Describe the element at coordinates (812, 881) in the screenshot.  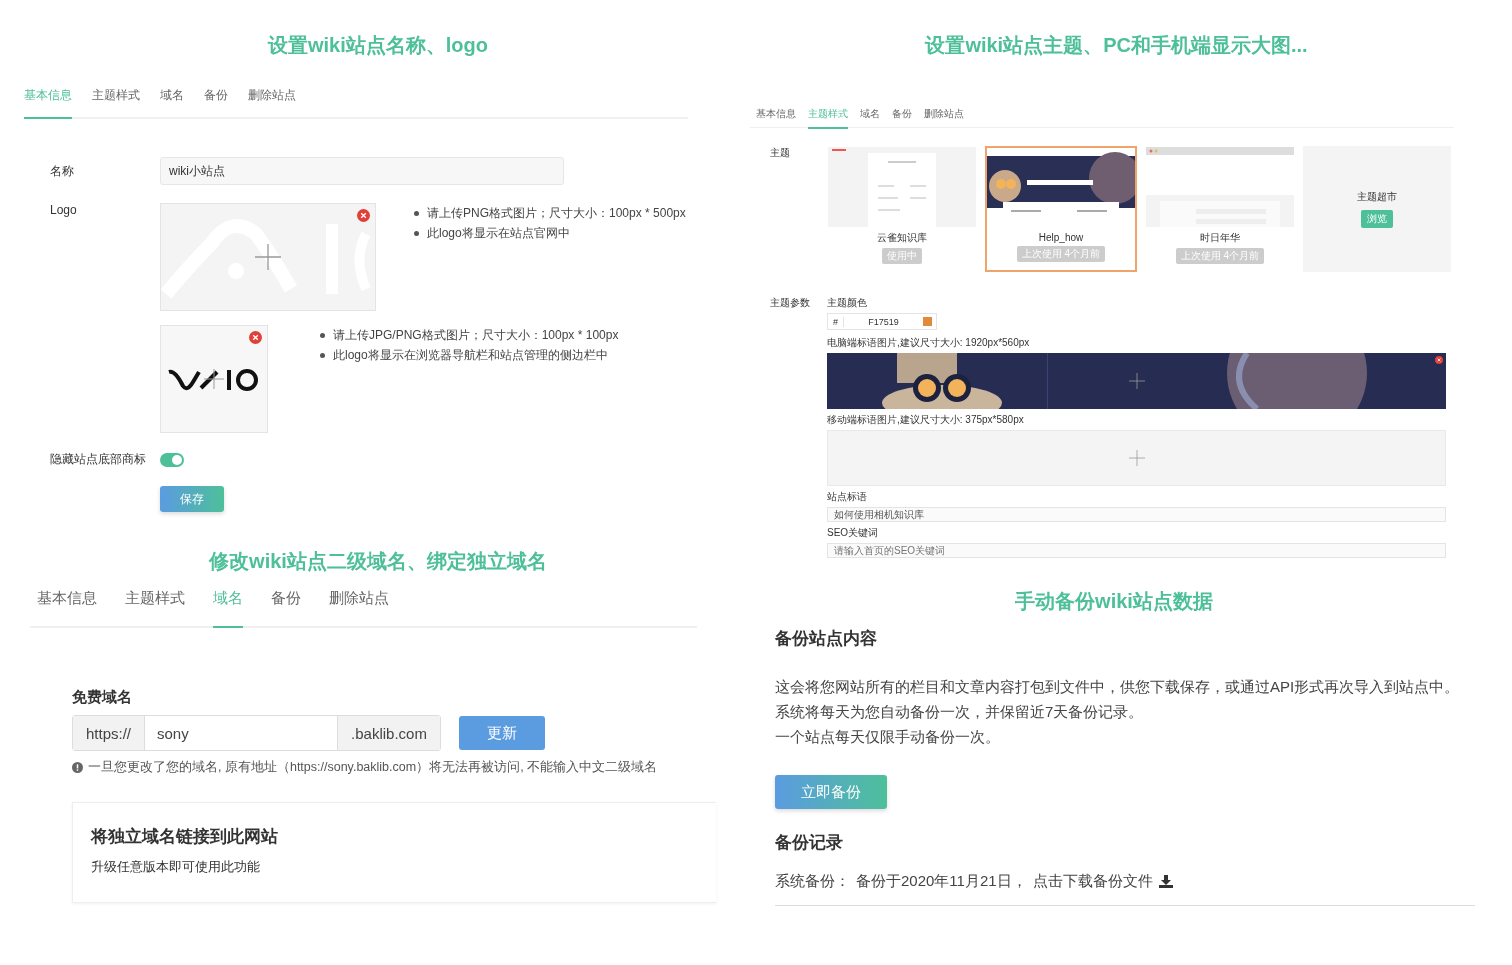
I see `record-label: 系统备份：` at that location.